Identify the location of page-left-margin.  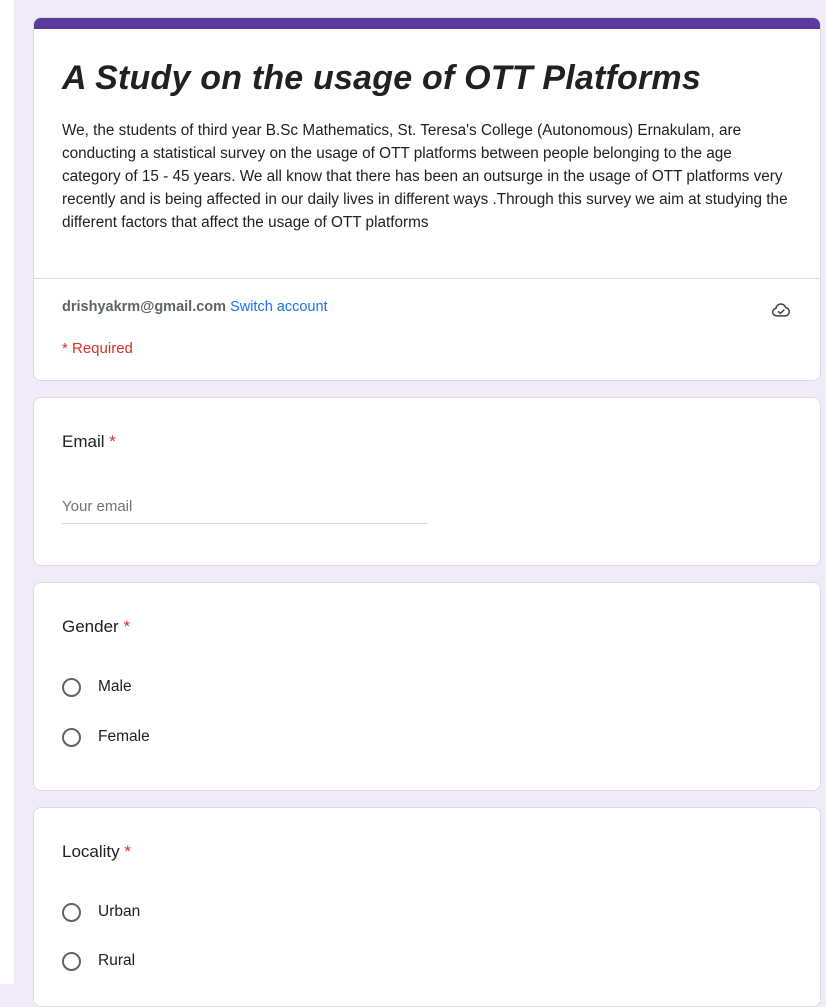
(7, 492).